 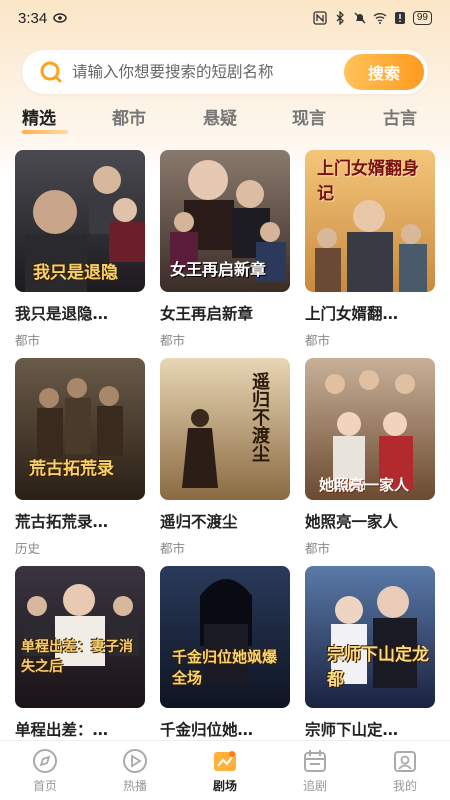 What do you see at coordinates (71, 469) in the screenshot?
I see `poster-title: 荒古拓荒录` at bounding box center [71, 469].